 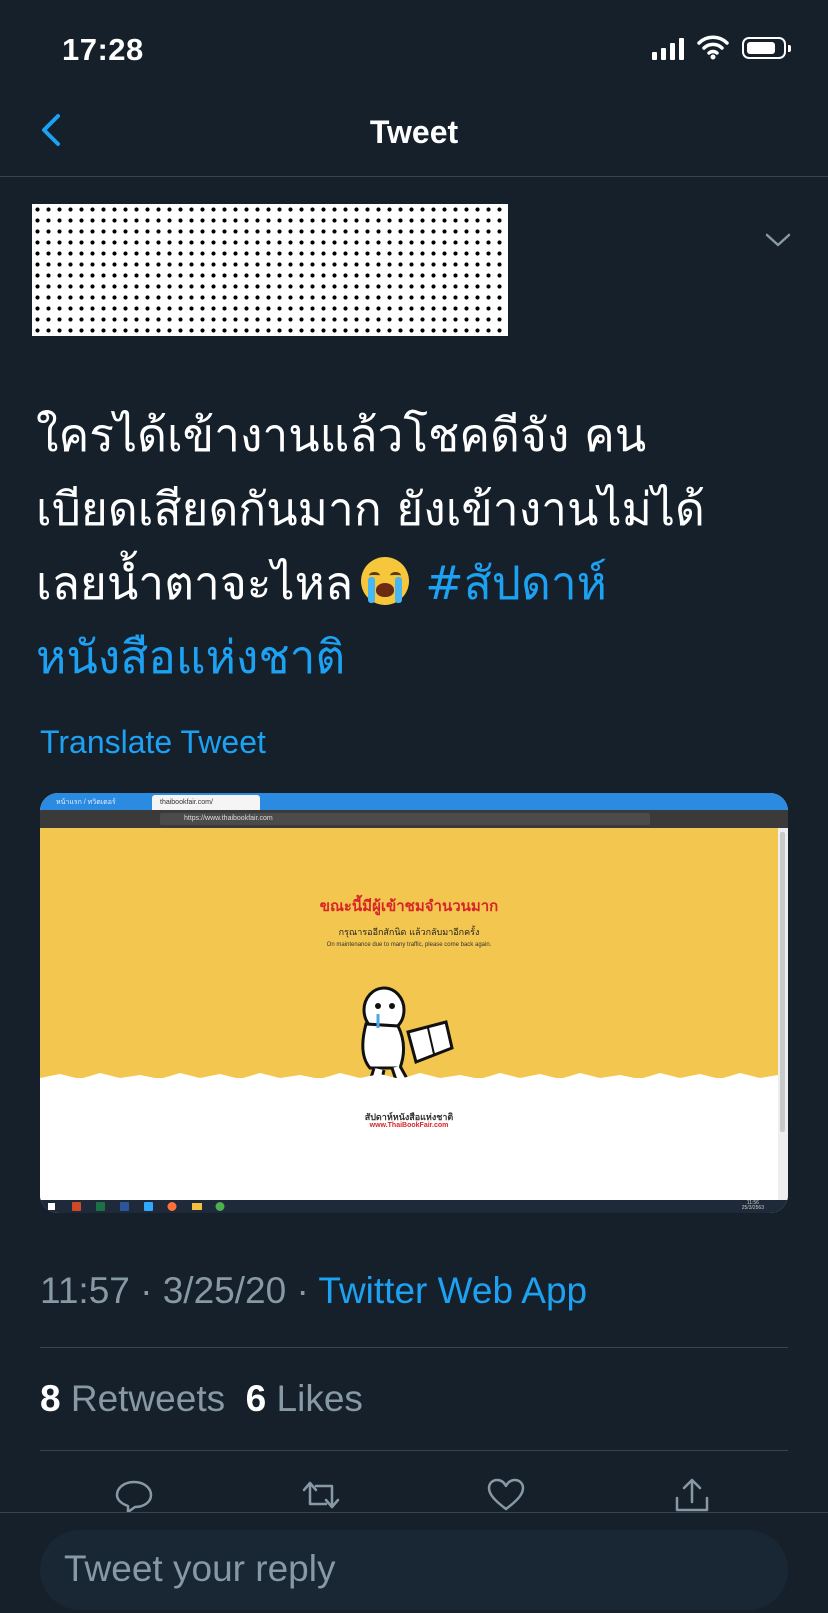 I want to click on reply-icon, so click(x=134, y=1495).